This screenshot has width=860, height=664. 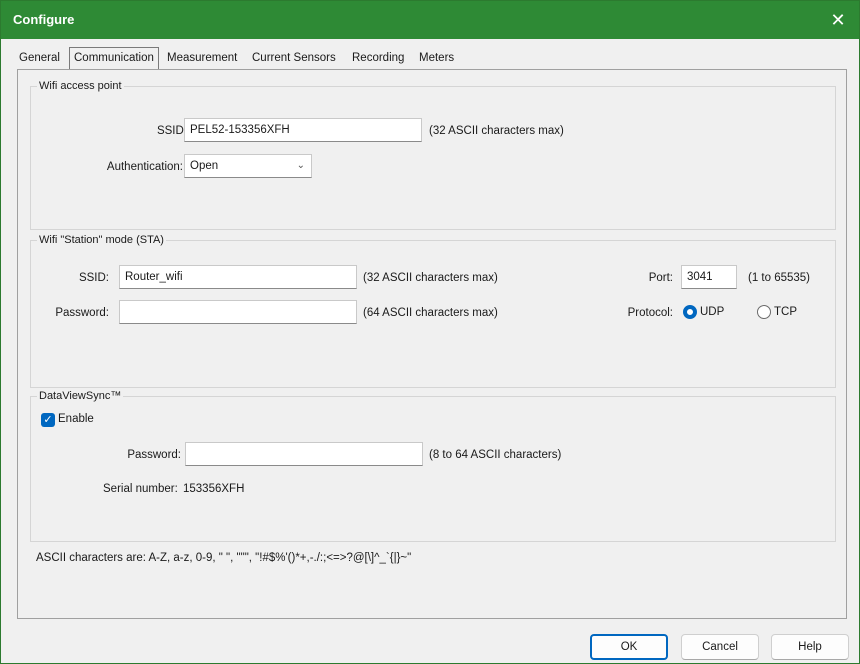 I want to click on tcp-radio, so click(x=764, y=312).